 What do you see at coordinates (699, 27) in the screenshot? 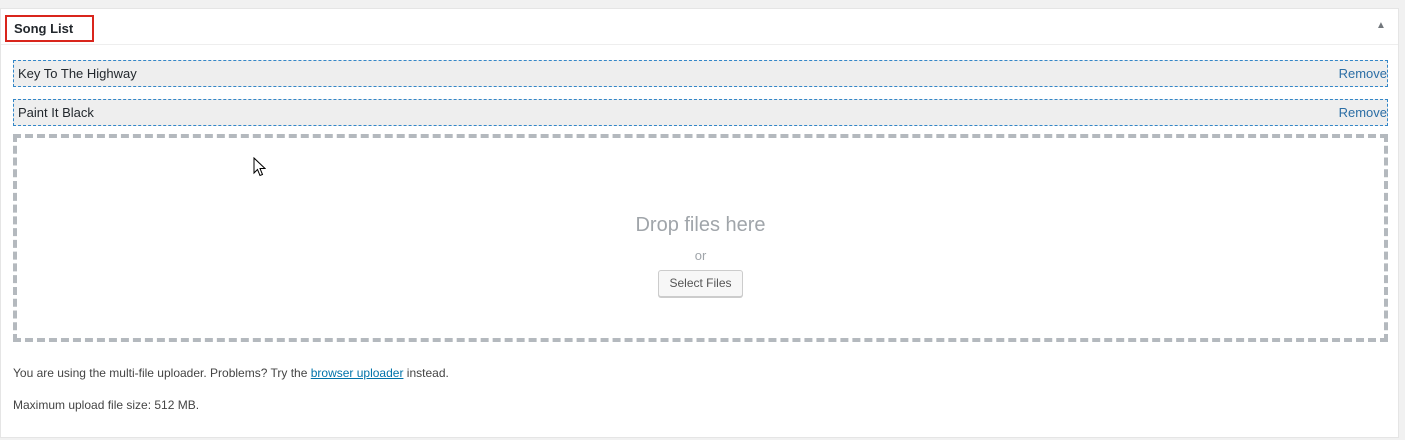
I see `metabox-header: Song List ▲` at bounding box center [699, 27].